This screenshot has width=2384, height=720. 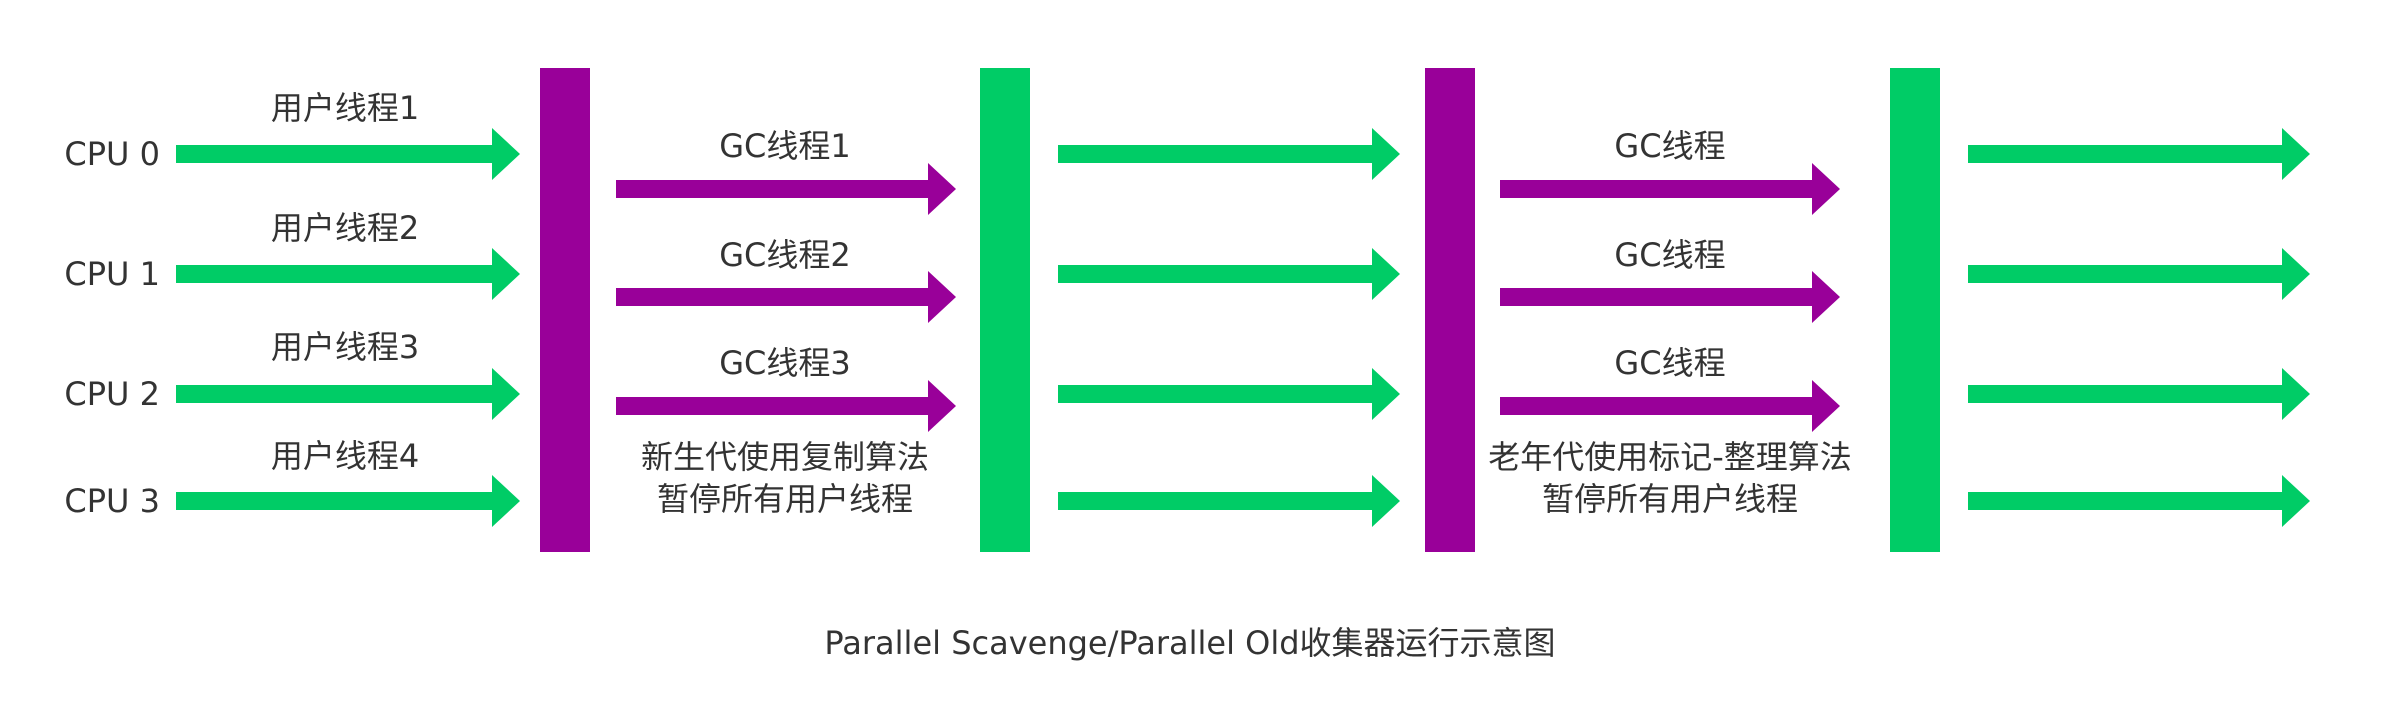 I want to click on user-thread-label: 用户线程4, so click(x=345, y=456).